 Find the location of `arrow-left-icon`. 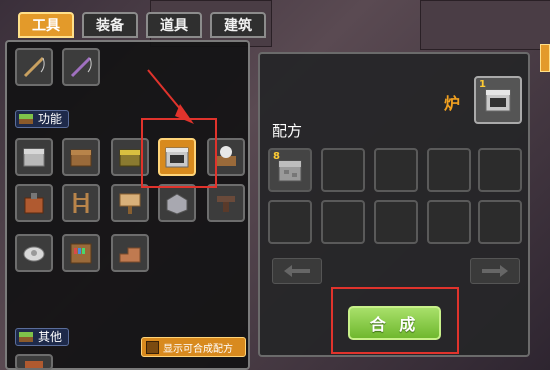

arrow-left-icon is located at coordinates (297, 271).